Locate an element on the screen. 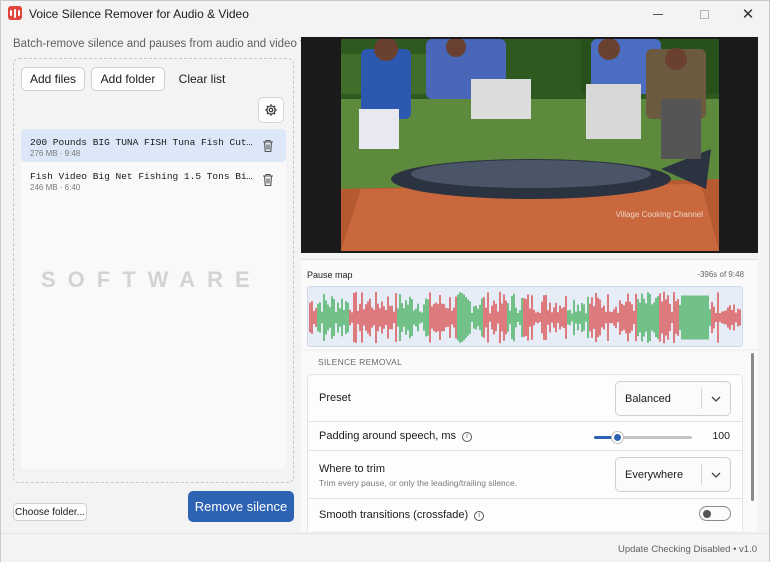  minimize-button is located at coordinates (658, 14).